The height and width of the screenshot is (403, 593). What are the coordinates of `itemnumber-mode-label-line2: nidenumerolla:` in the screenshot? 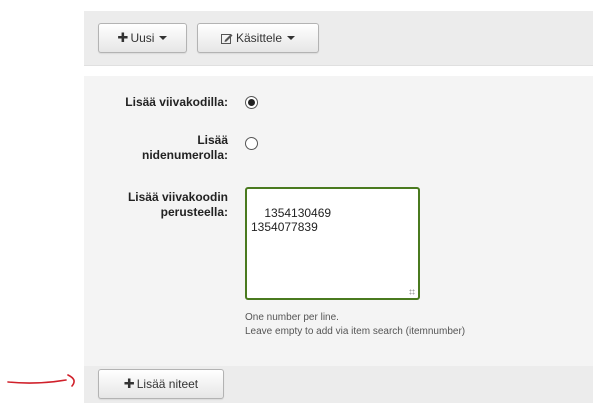 It's located at (184, 155).